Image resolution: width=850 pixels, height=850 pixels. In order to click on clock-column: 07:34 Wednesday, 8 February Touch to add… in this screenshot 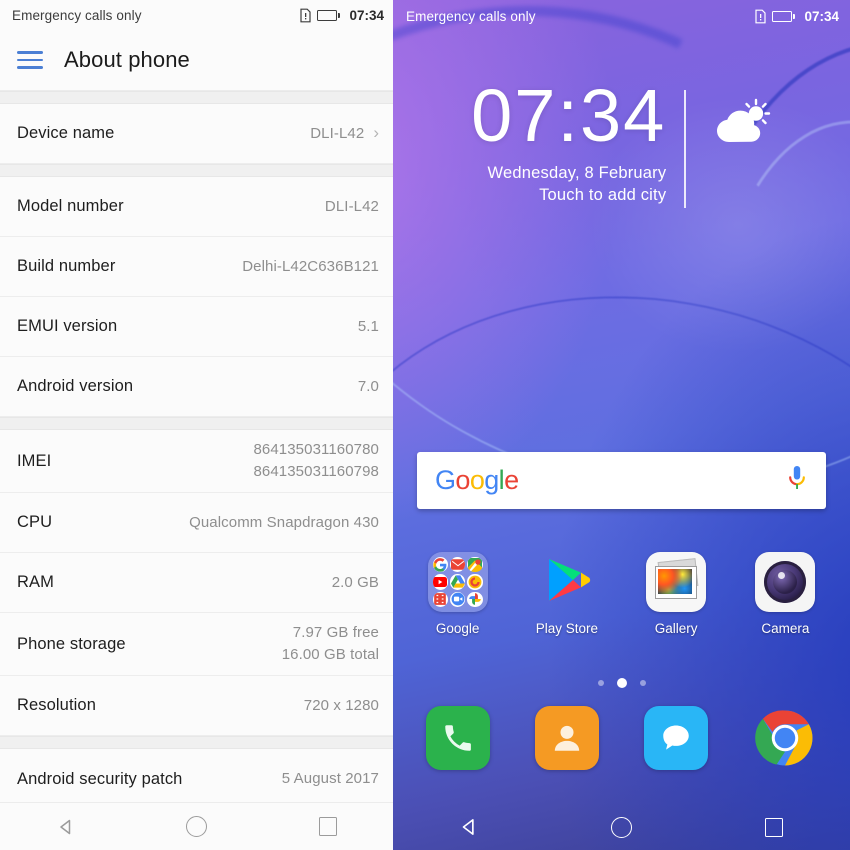, I will do `click(577, 139)`.